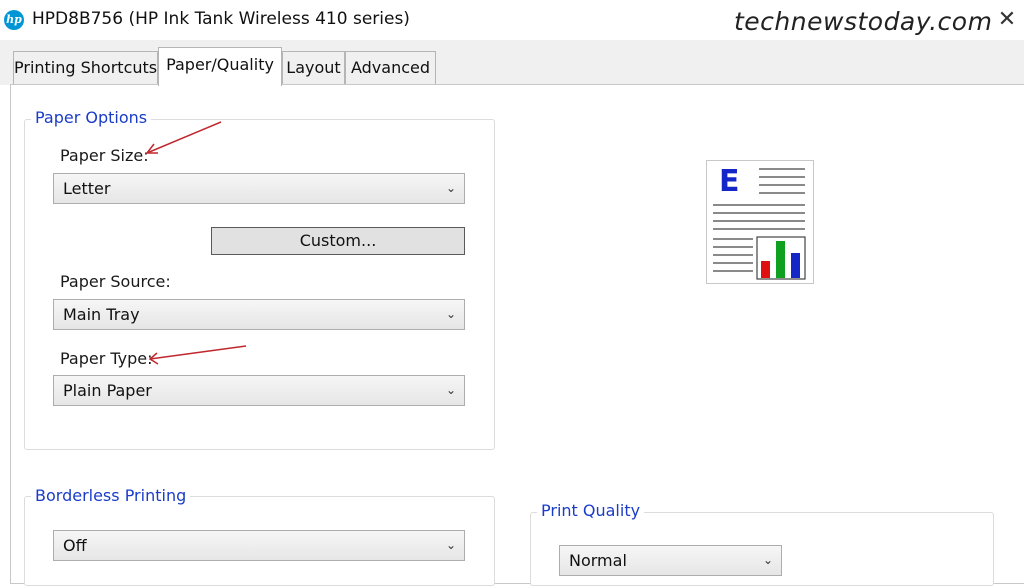 The image size is (1024, 586). Describe the element at coordinates (75, 545) in the screenshot. I see `borderless-printing-value: Off` at that location.